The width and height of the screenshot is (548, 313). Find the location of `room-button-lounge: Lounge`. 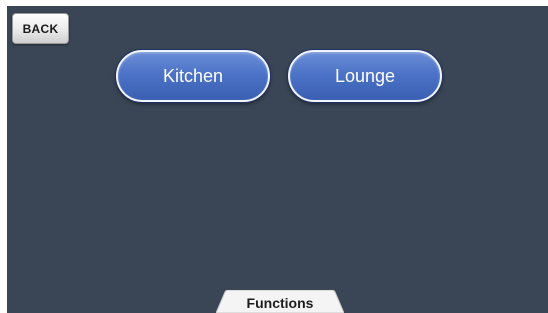

room-button-lounge: Lounge is located at coordinates (365, 76).